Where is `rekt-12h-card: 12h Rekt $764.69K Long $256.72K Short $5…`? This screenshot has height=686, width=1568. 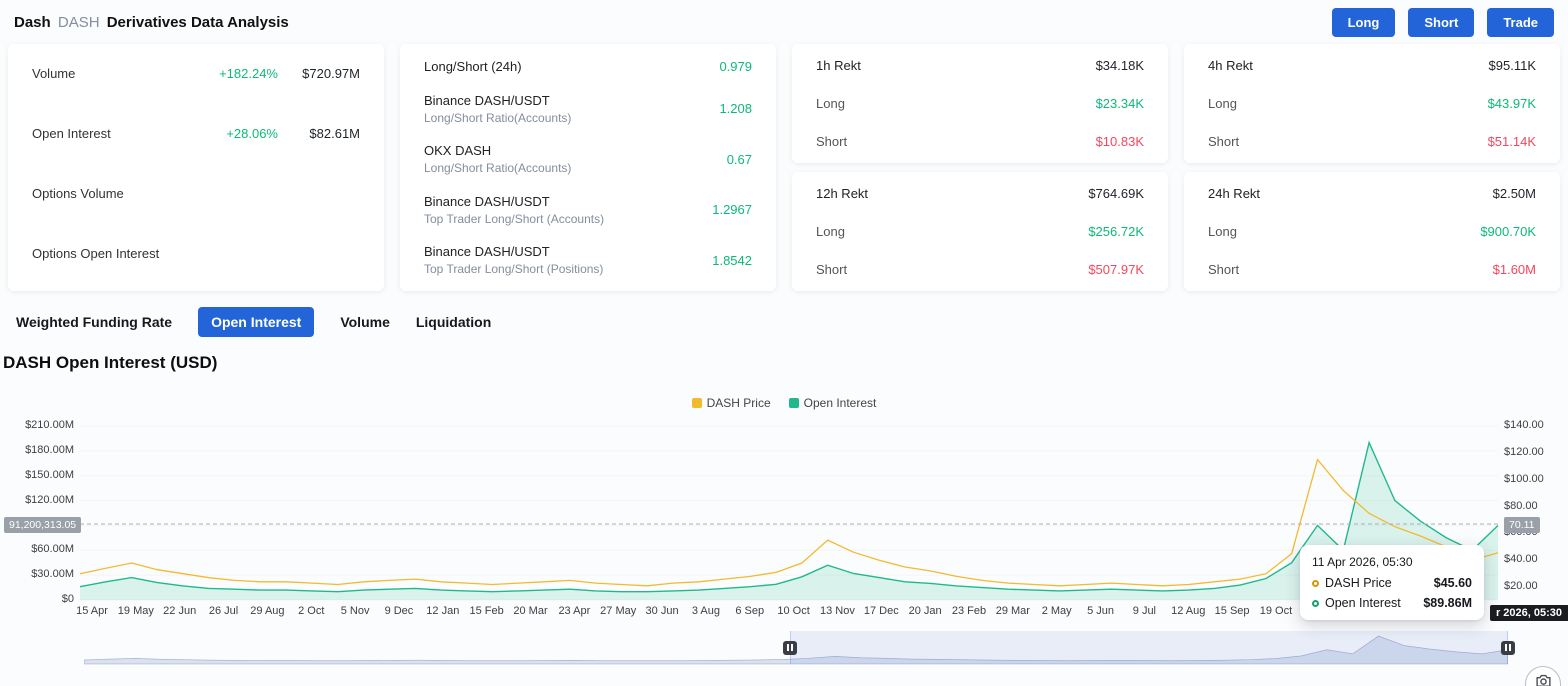
rekt-12h-card: 12h Rekt $764.69K Long $256.72K Short $5… is located at coordinates (980, 231).